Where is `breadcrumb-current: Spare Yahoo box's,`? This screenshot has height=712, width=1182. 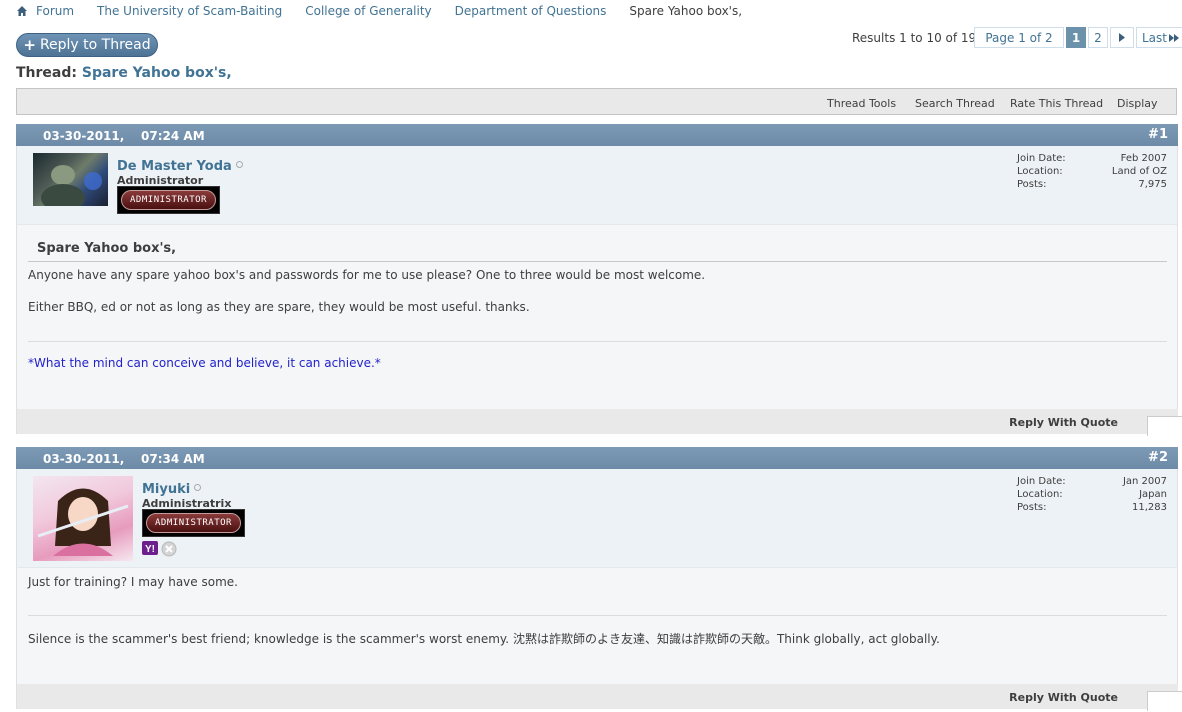 breadcrumb-current: Spare Yahoo box's, is located at coordinates (686, 11).